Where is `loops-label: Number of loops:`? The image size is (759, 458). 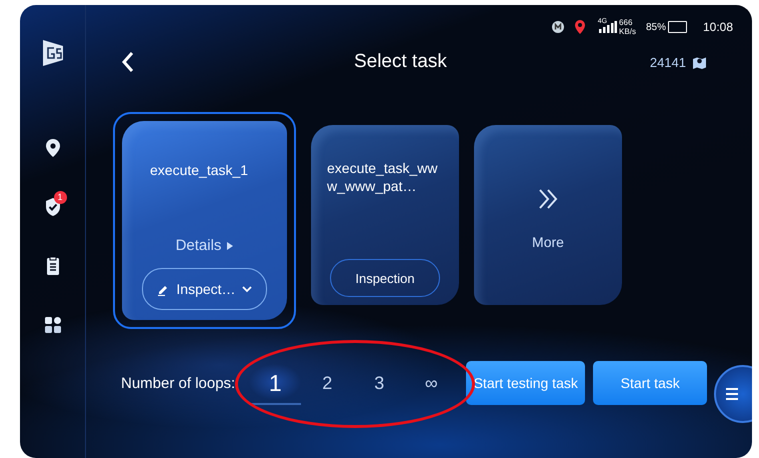
loops-label: Number of loops: is located at coordinates (178, 383).